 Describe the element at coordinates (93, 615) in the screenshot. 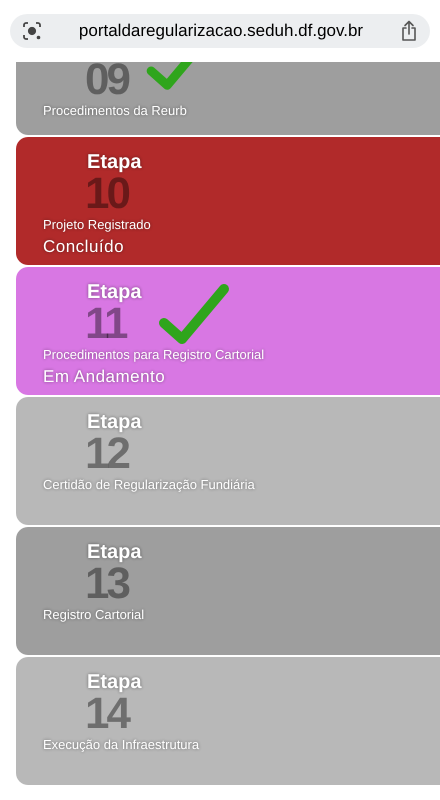

I see `step-title: Registro Cartorial` at that location.